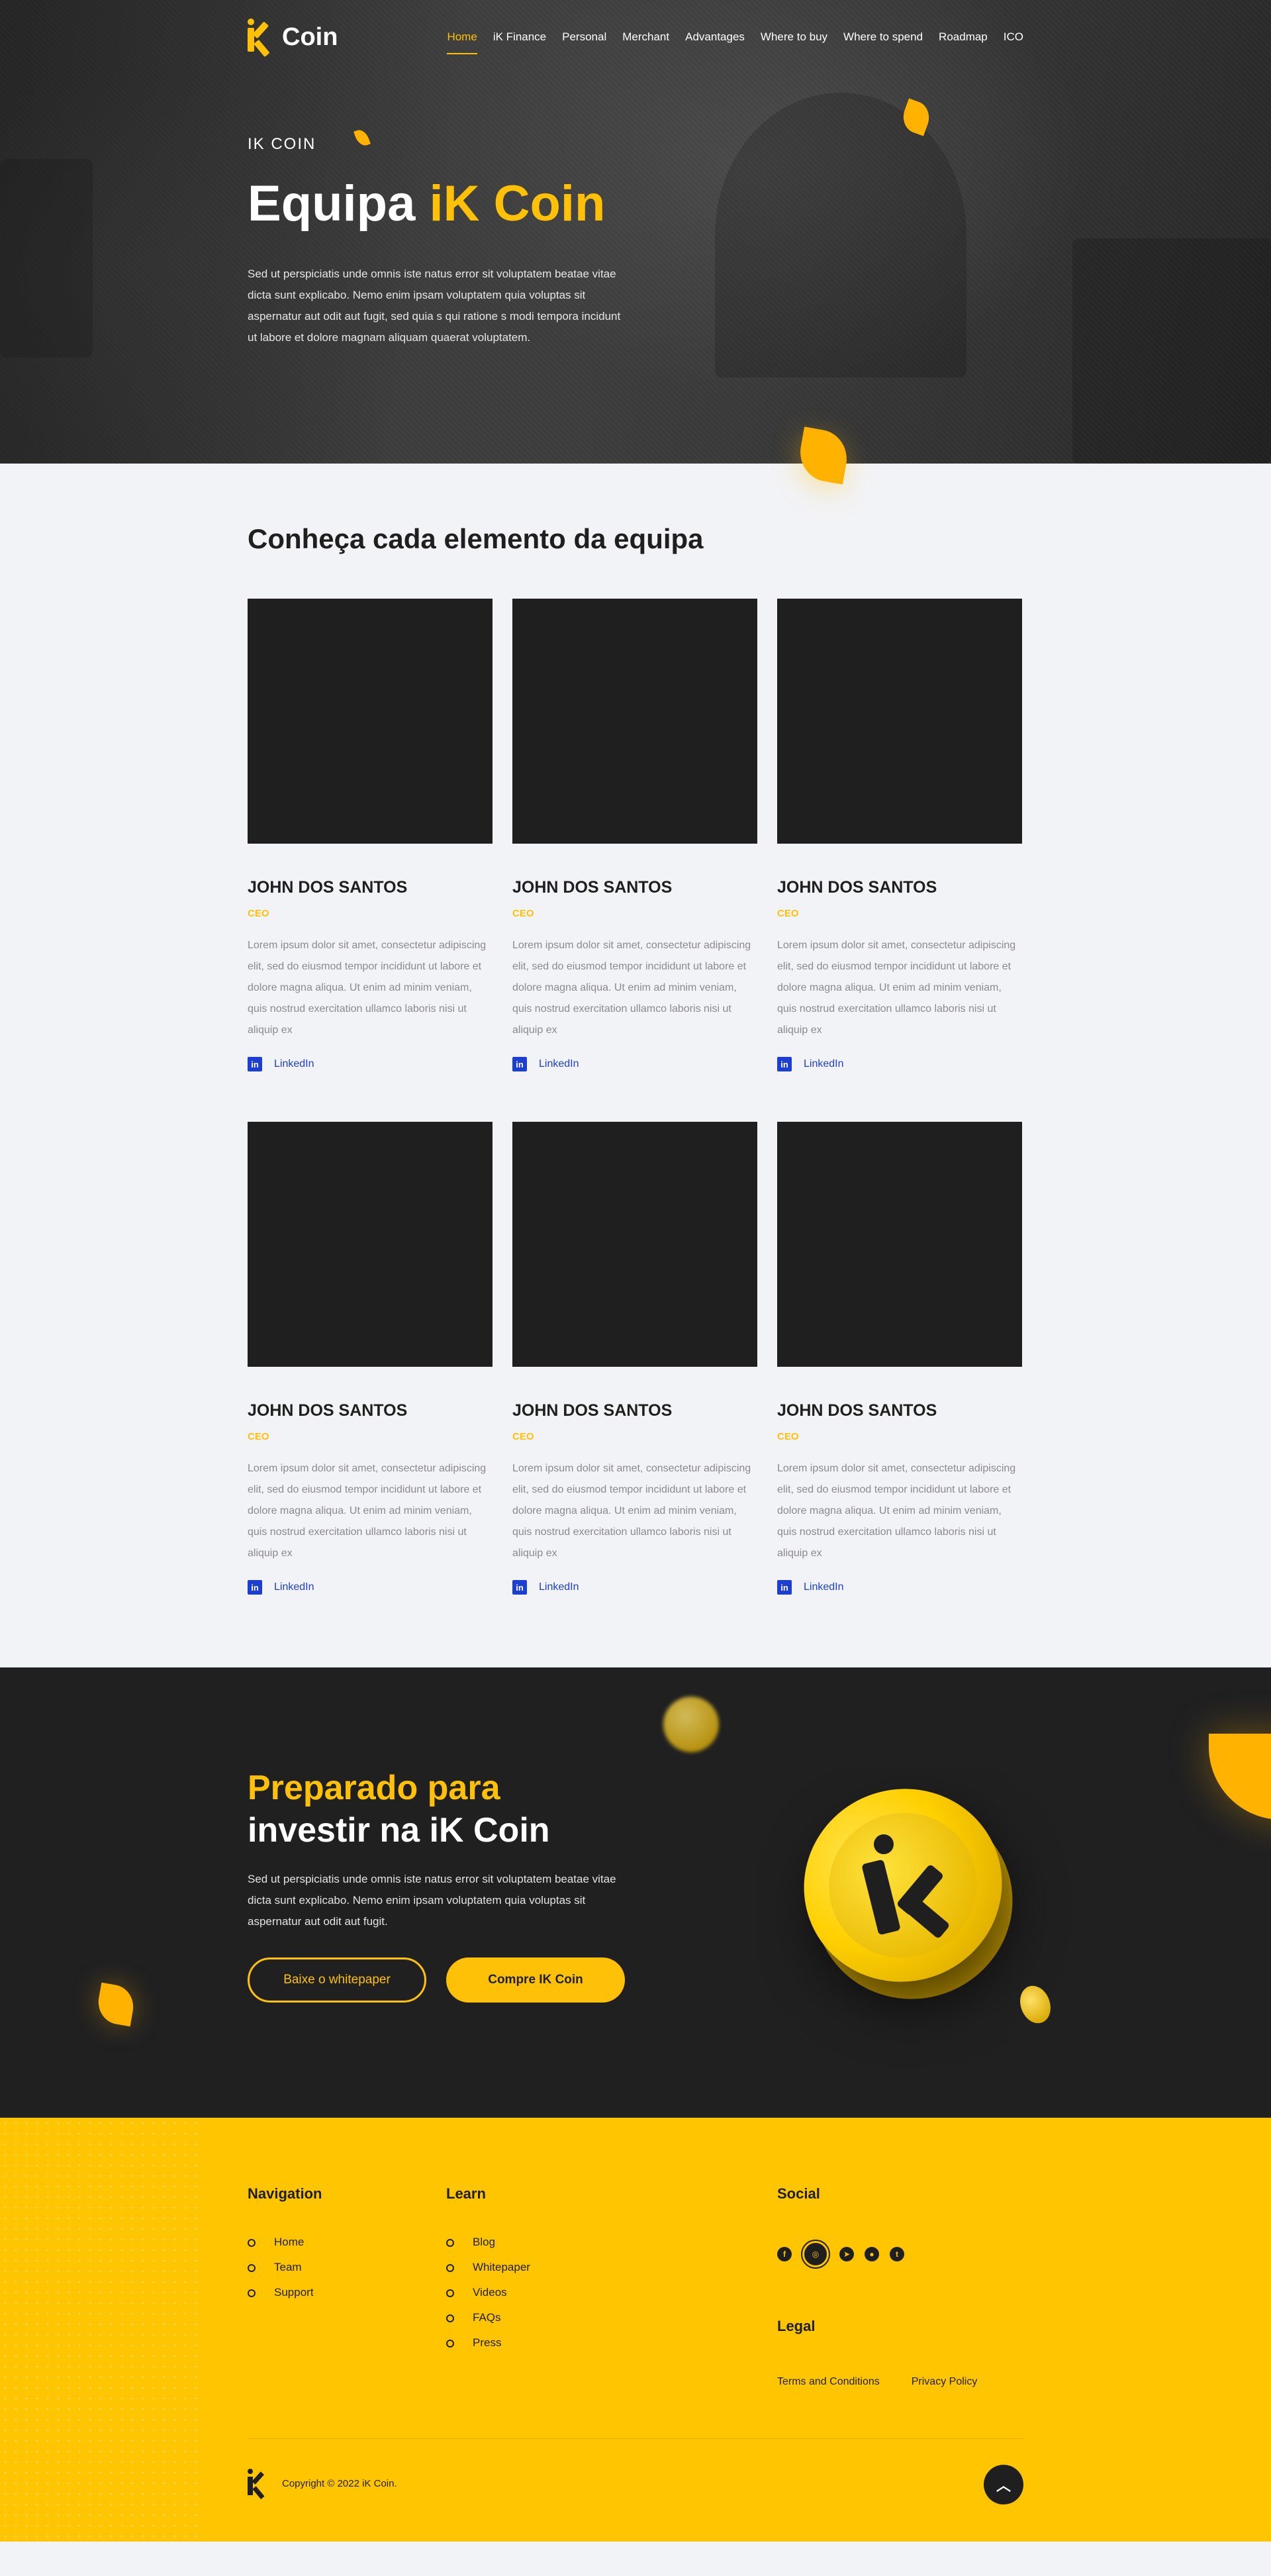  Describe the element at coordinates (909, 1894) in the screenshot. I see `ik-coin-icon` at that location.